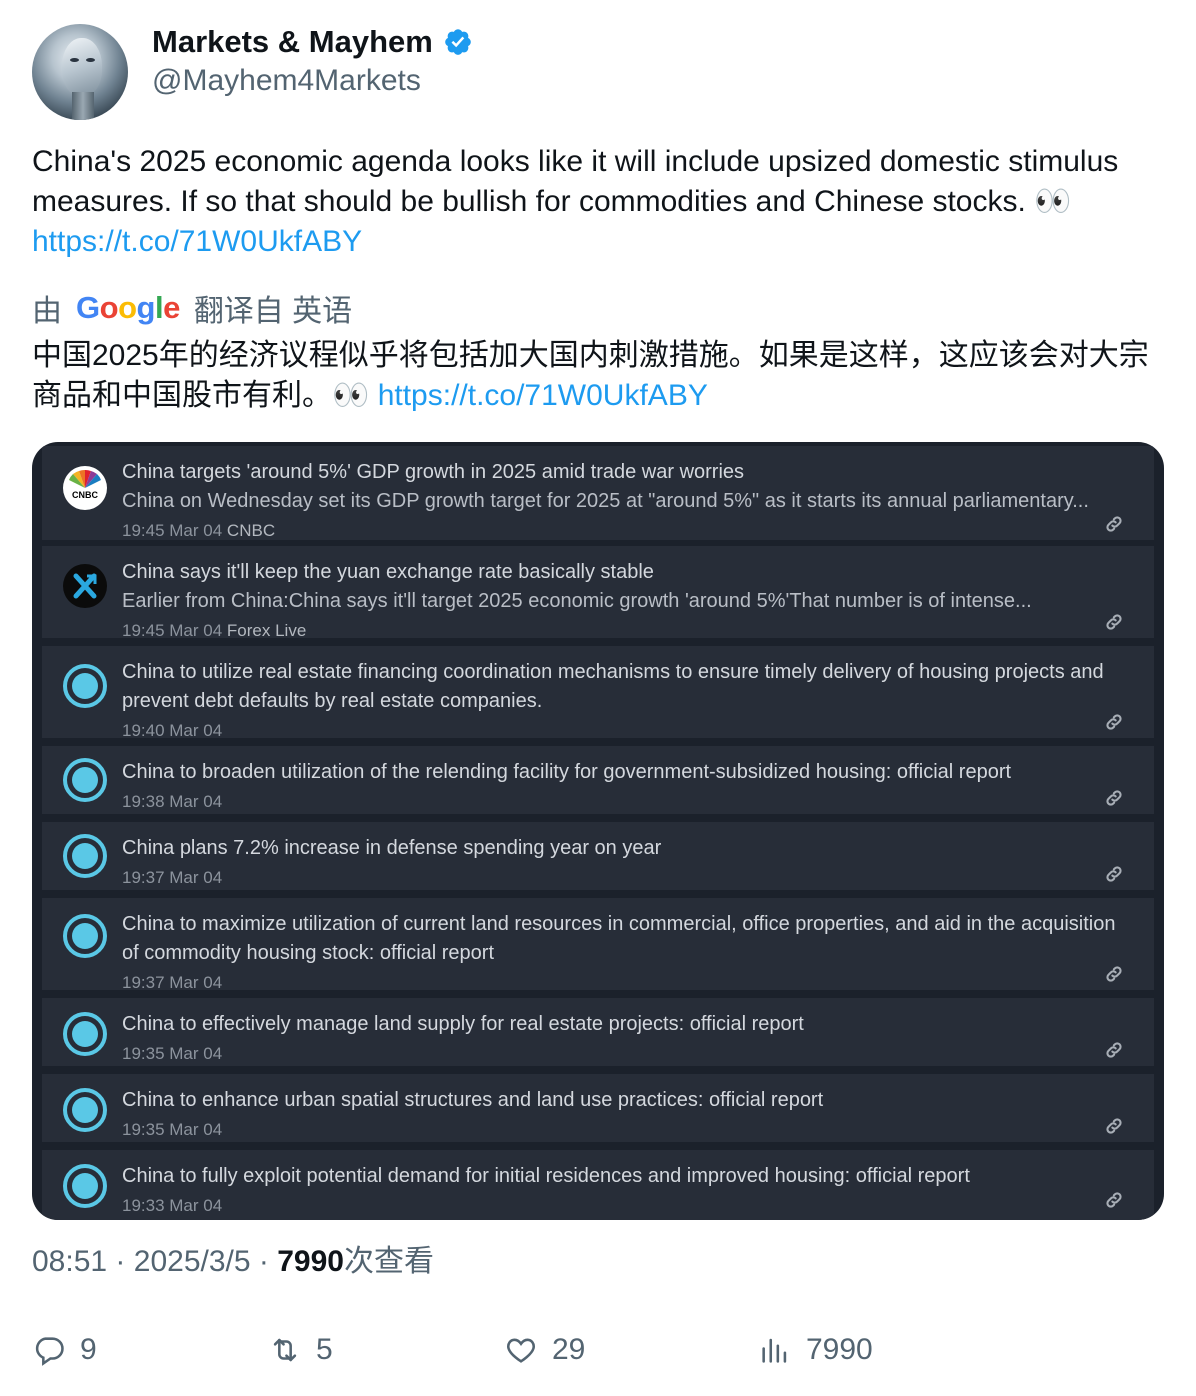 This screenshot has height=1396, width=1196. Describe the element at coordinates (192, 1261) in the screenshot. I see `tweet-date: 2025/3/5` at that location.